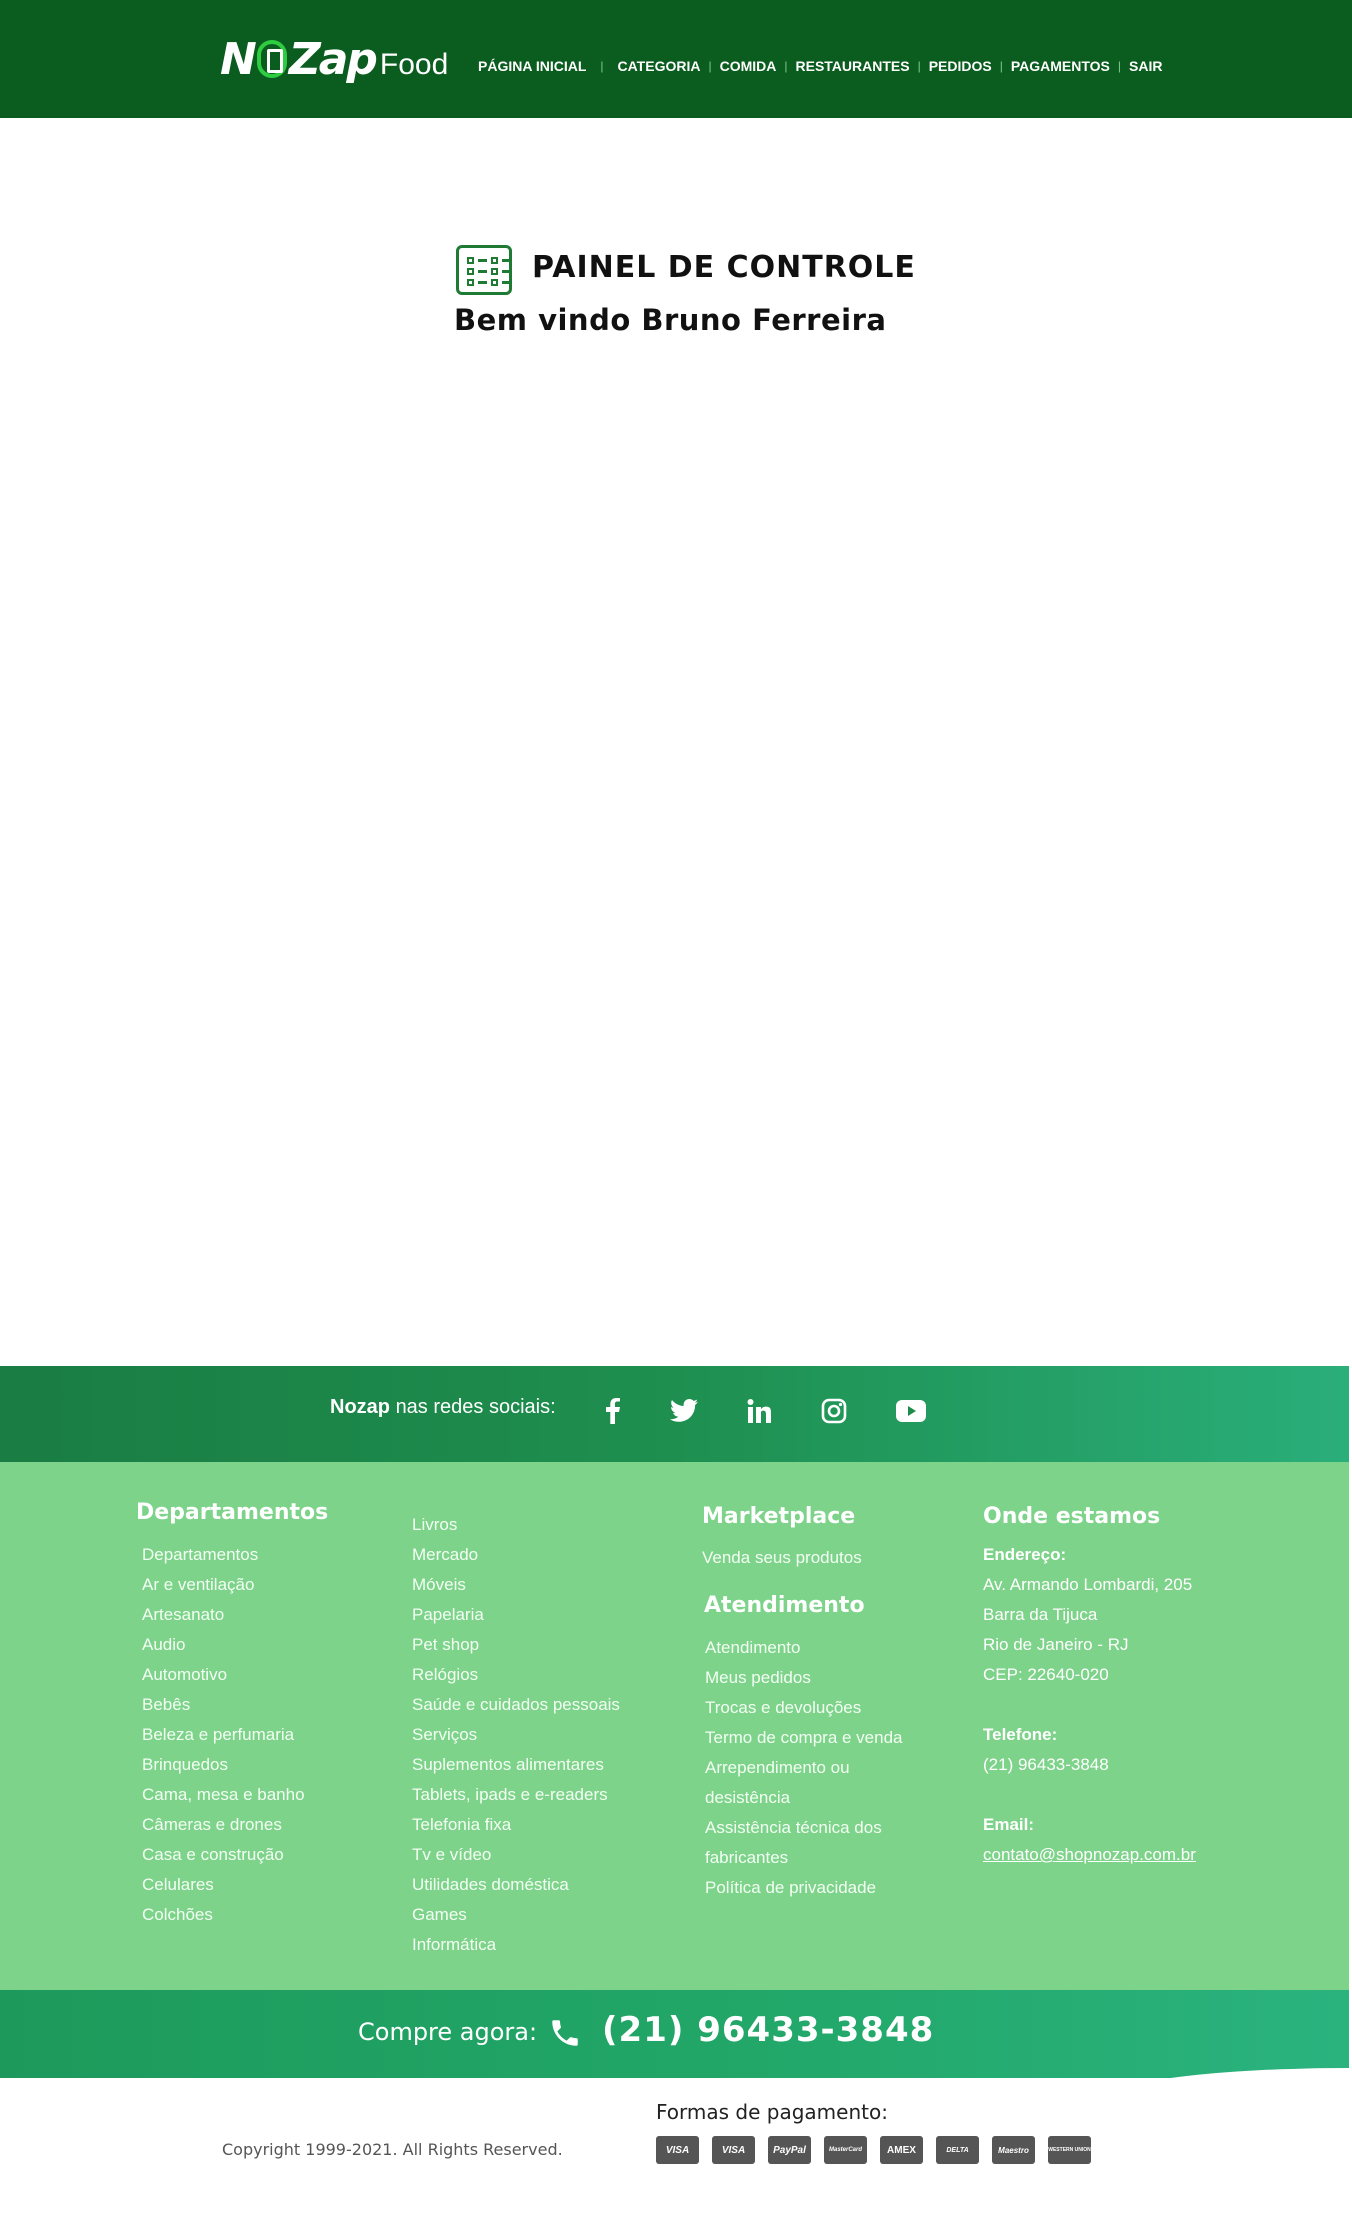 This screenshot has width=1352, height=2233. I want to click on atendimento-link: Trocas e devoluções, so click(804, 1708).